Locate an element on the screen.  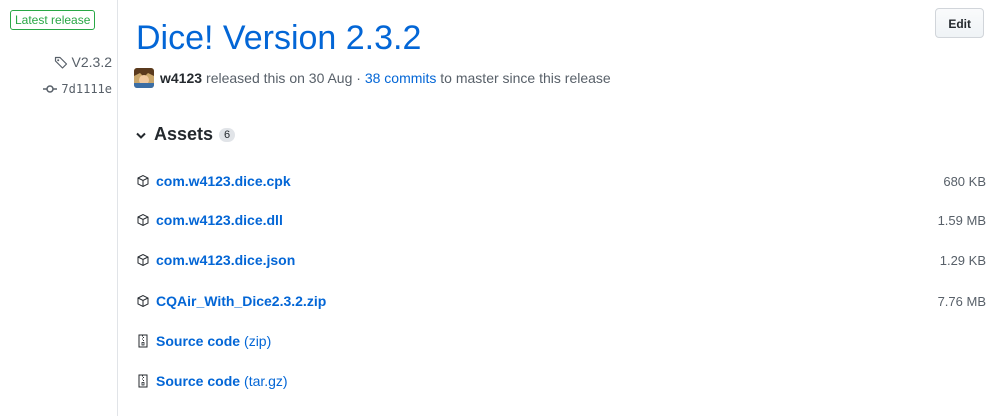
latest-release-badge: Latest release is located at coordinates (53, 20).